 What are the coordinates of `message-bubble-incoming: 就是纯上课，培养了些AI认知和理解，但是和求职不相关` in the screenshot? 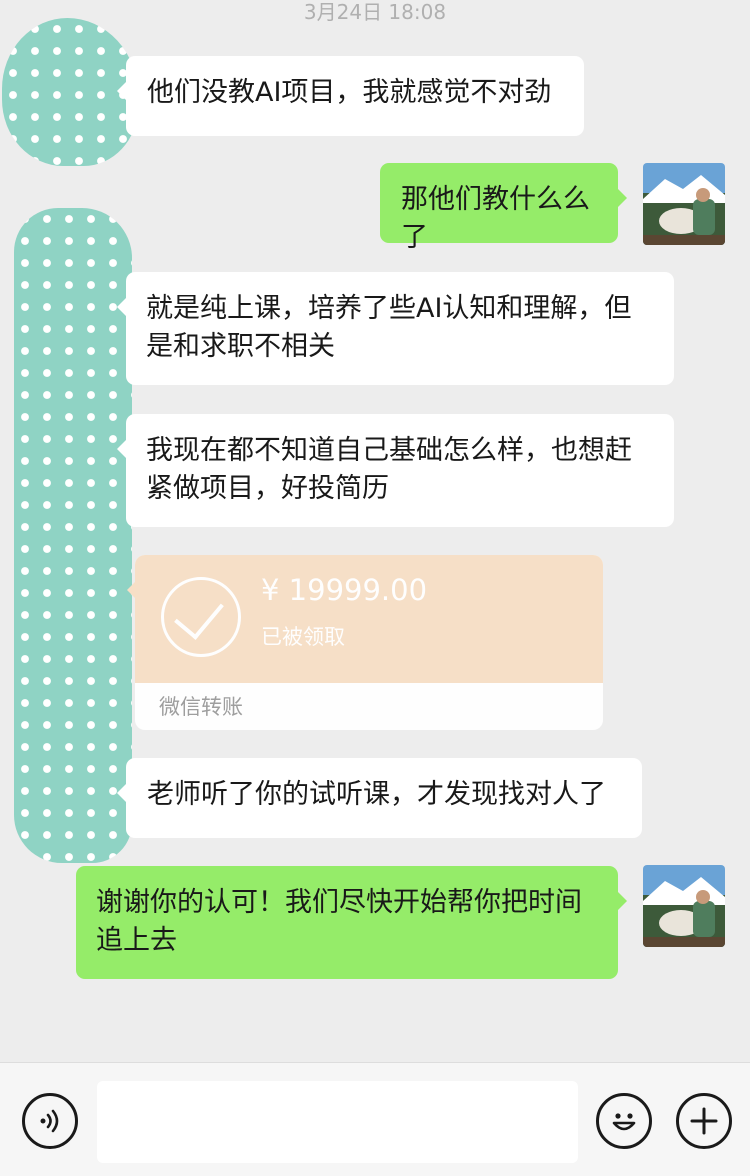 It's located at (395, 328).